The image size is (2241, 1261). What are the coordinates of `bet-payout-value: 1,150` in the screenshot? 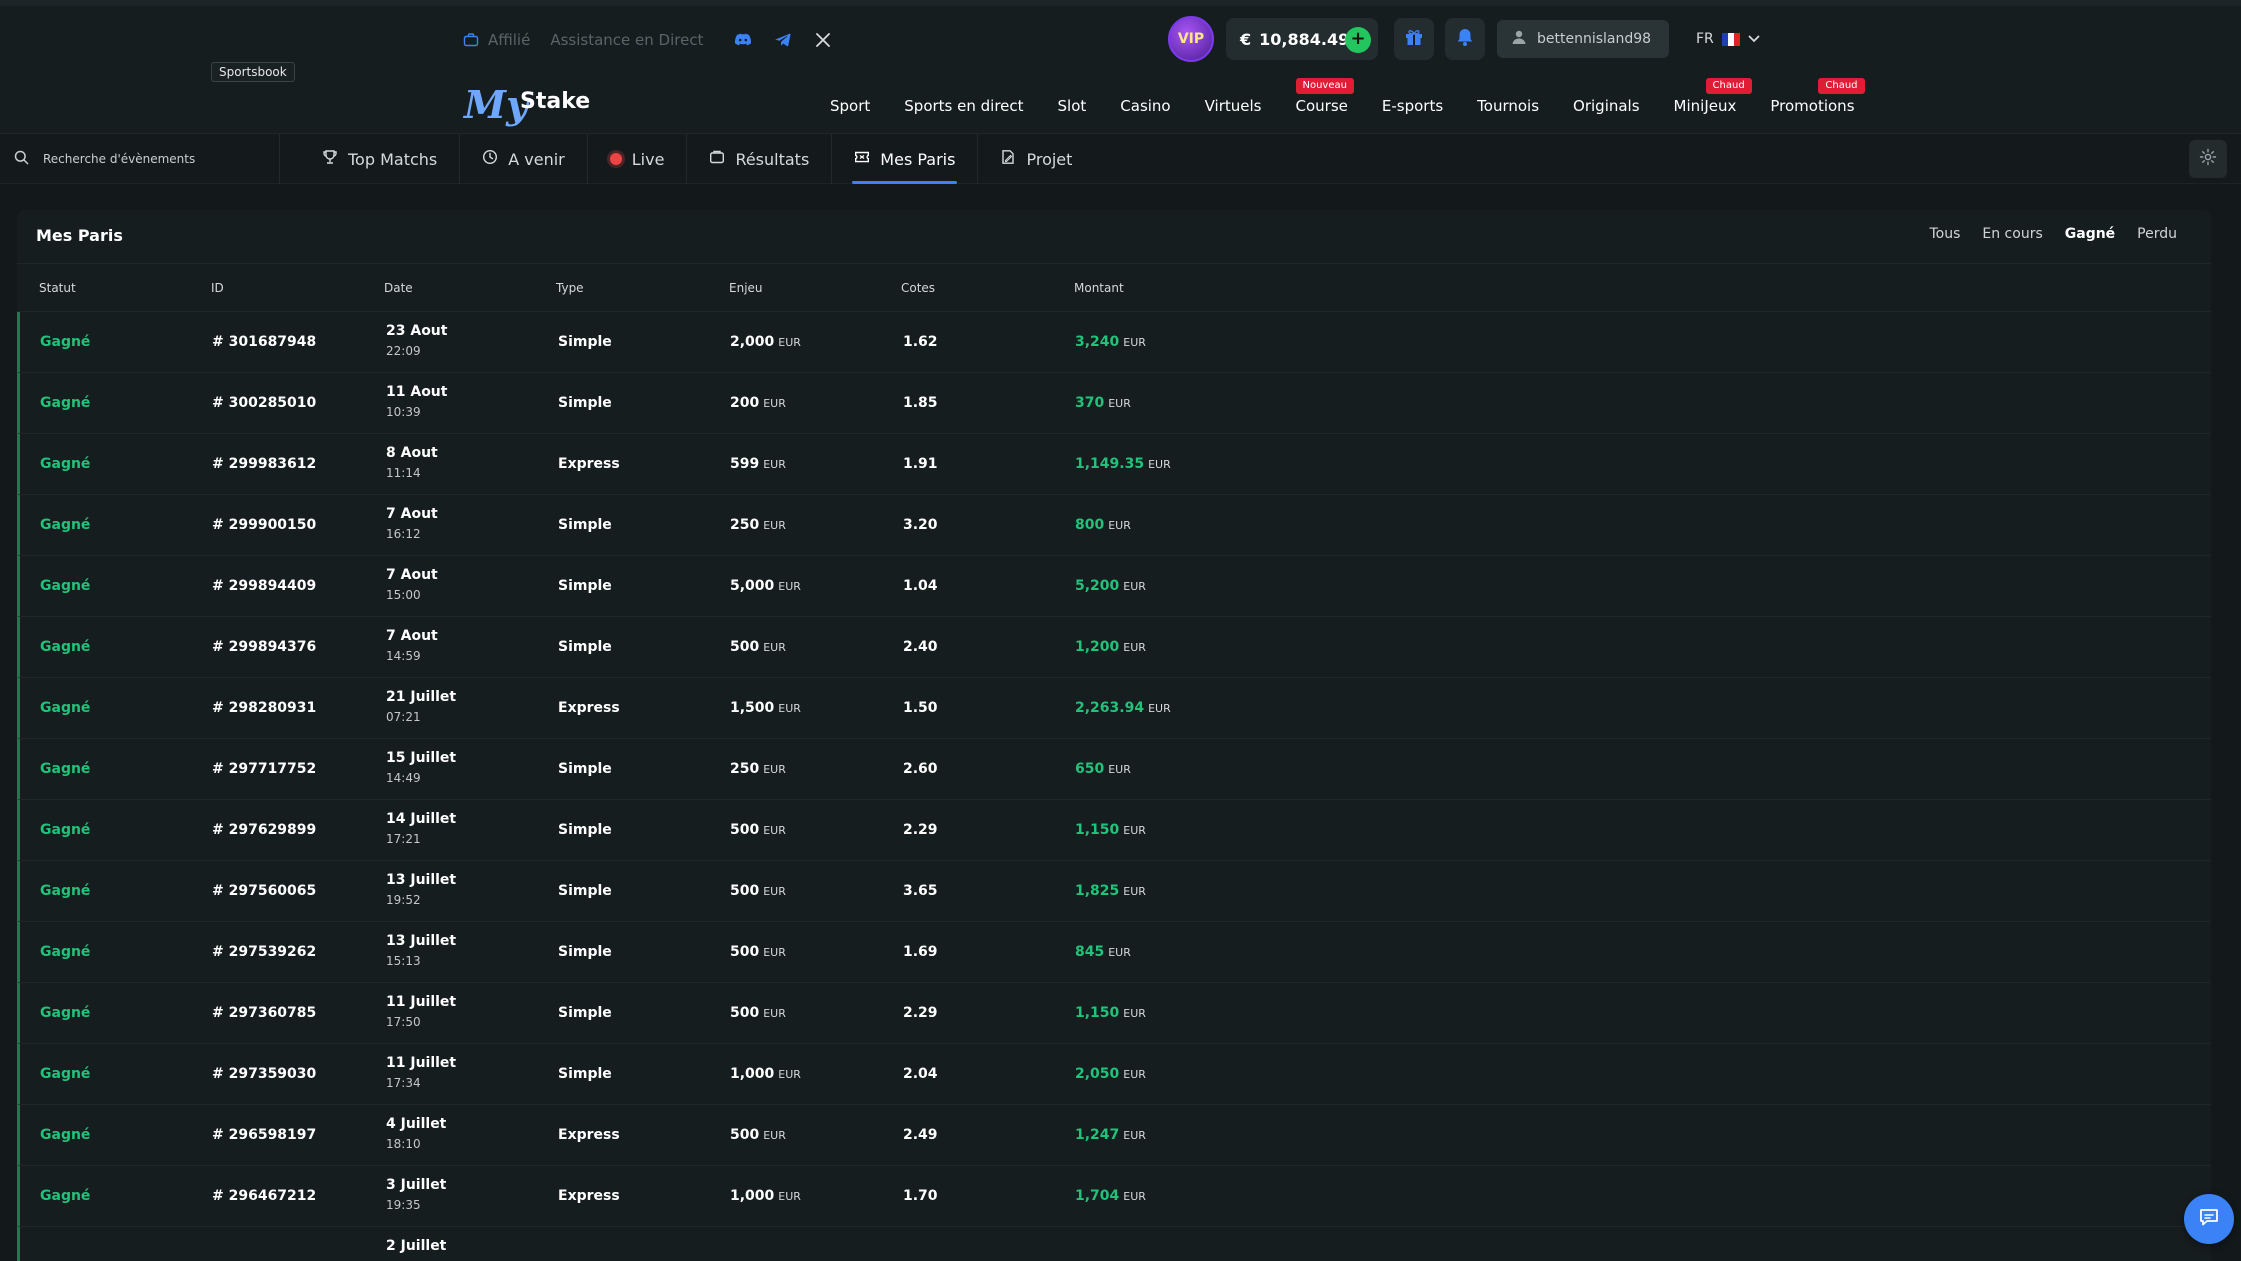 It's located at (1097, 1013).